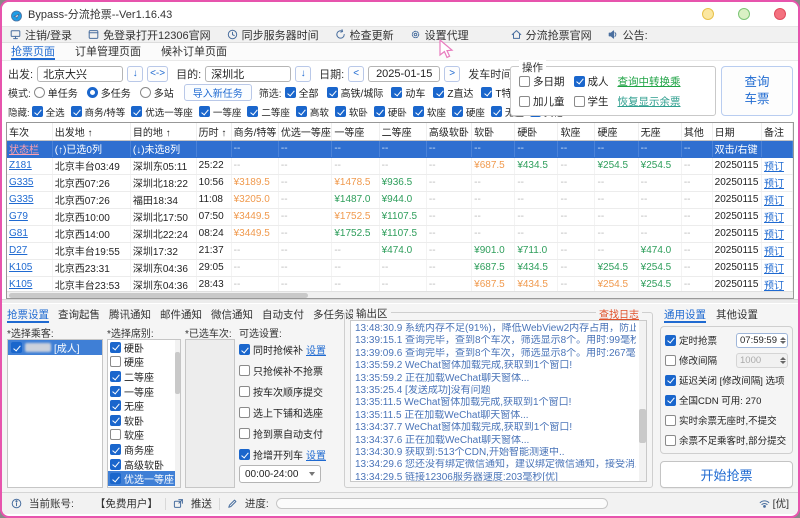 Image resolution: width=800 pixels, height=518 pixels. I want to click on col-header-12: 硬座, so click(616, 132).